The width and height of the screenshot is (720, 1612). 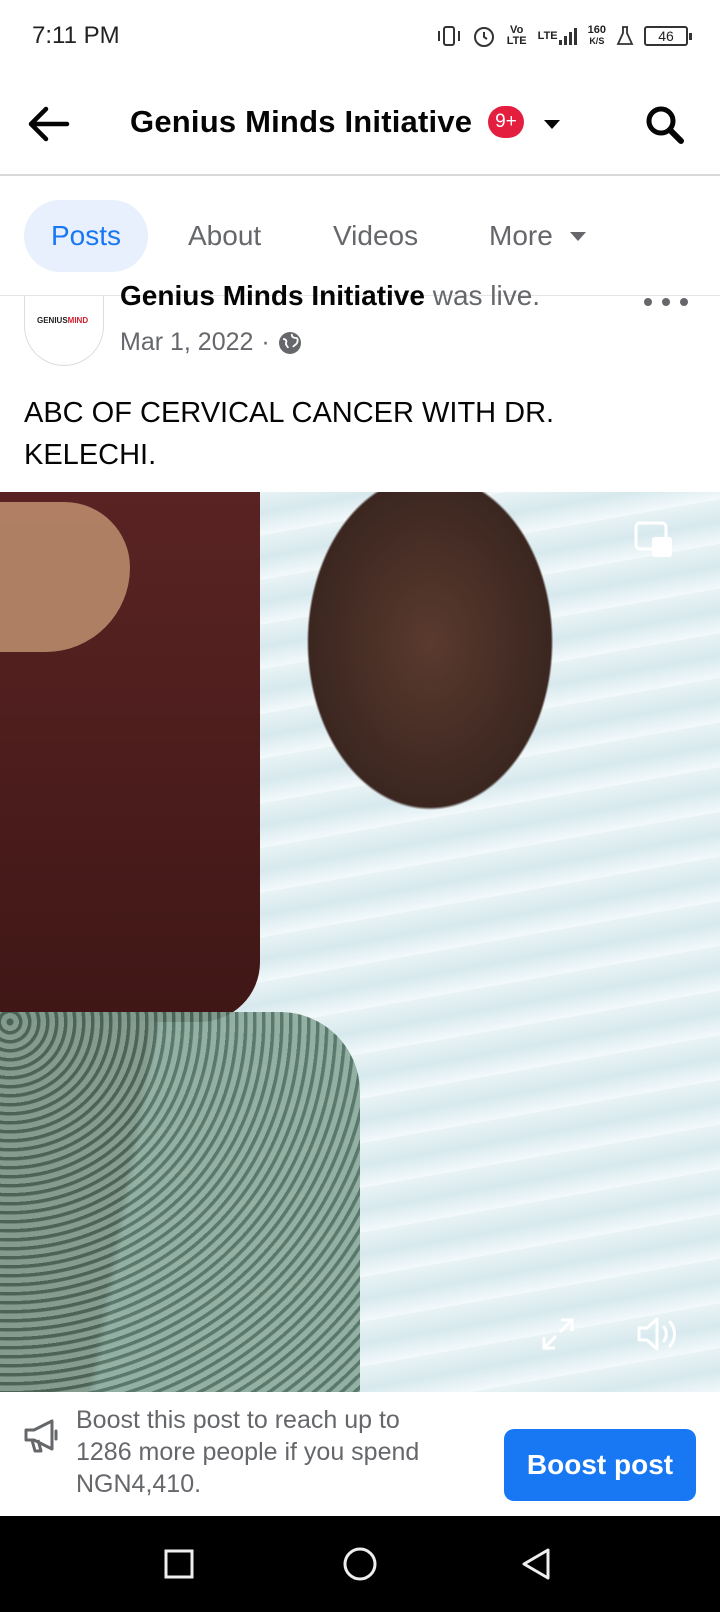 What do you see at coordinates (186, 342) in the screenshot?
I see `post-date: Mar 1, 2022` at bounding box center [186, 342].